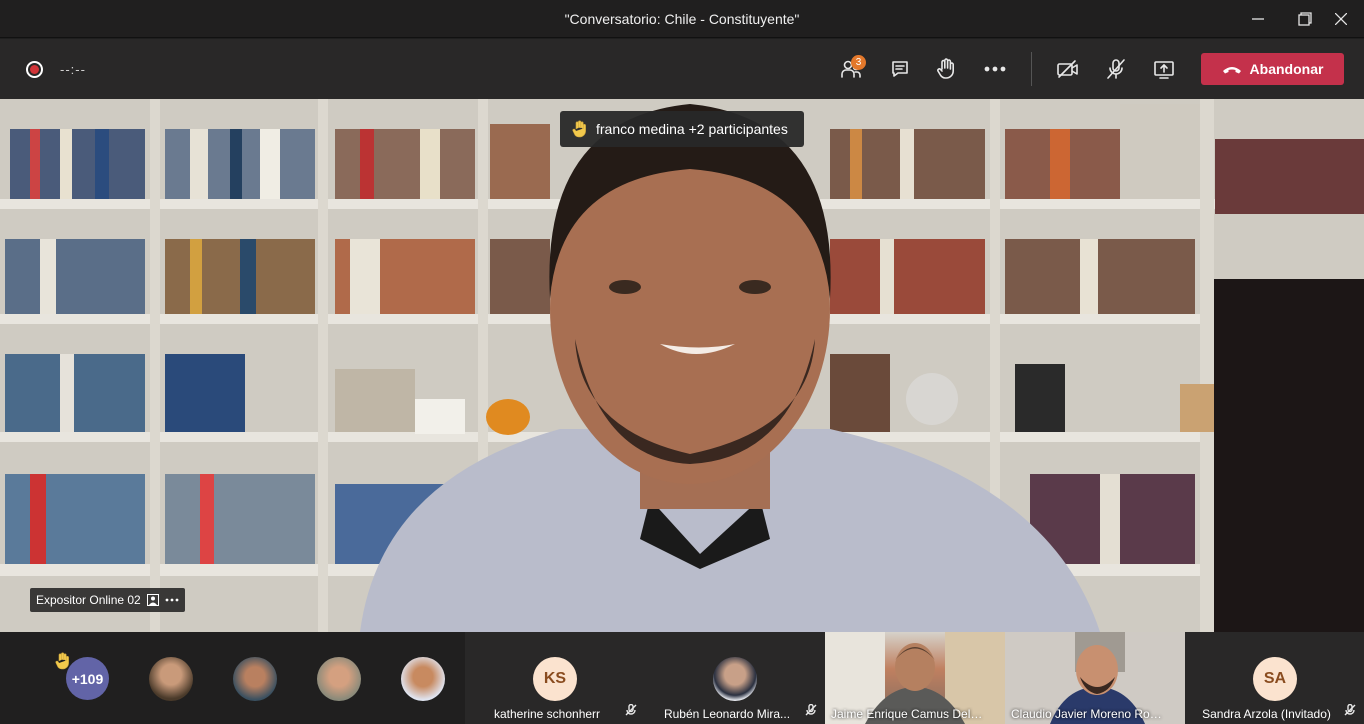 The image size is (1364, 724). I want to click on participant-tile: SA Sandra Arzola (Invitado), so click(1274, 678).